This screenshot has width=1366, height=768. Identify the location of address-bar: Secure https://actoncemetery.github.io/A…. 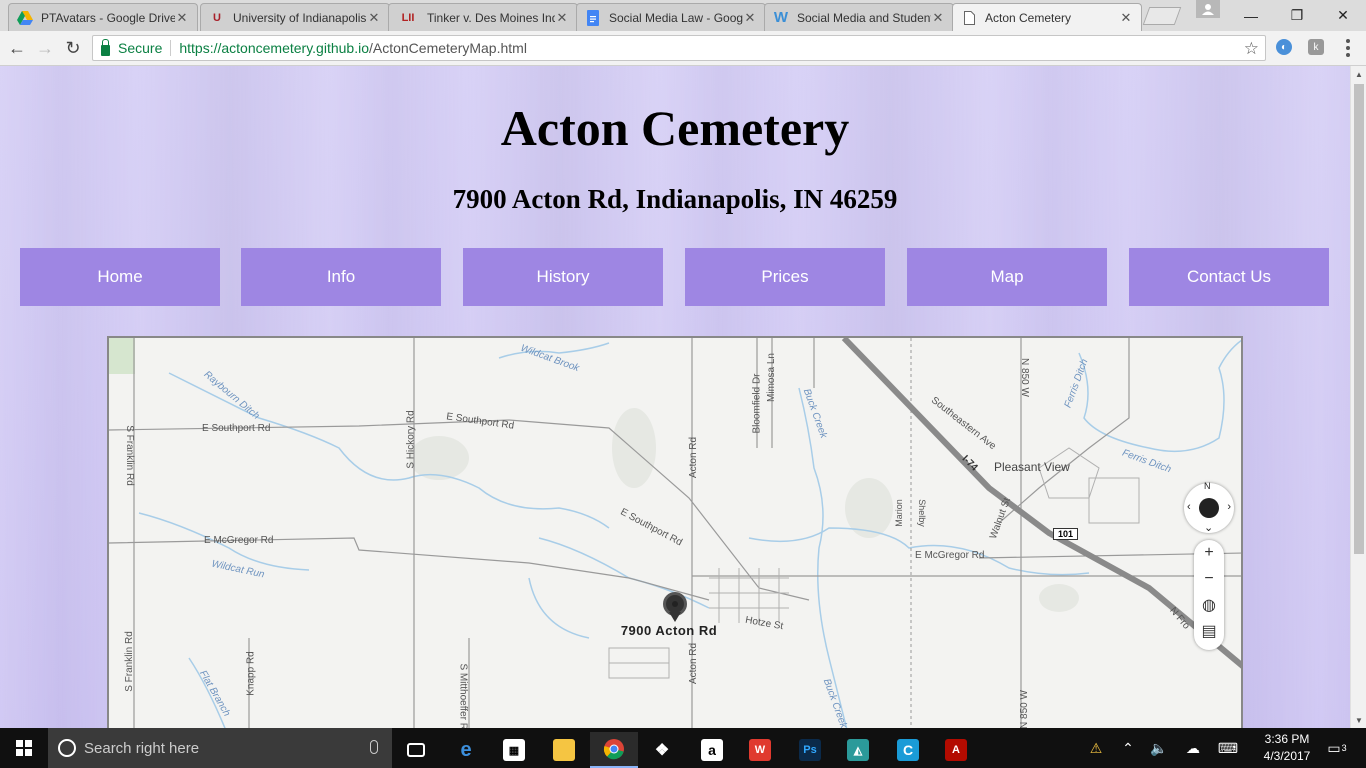
(679, 48).